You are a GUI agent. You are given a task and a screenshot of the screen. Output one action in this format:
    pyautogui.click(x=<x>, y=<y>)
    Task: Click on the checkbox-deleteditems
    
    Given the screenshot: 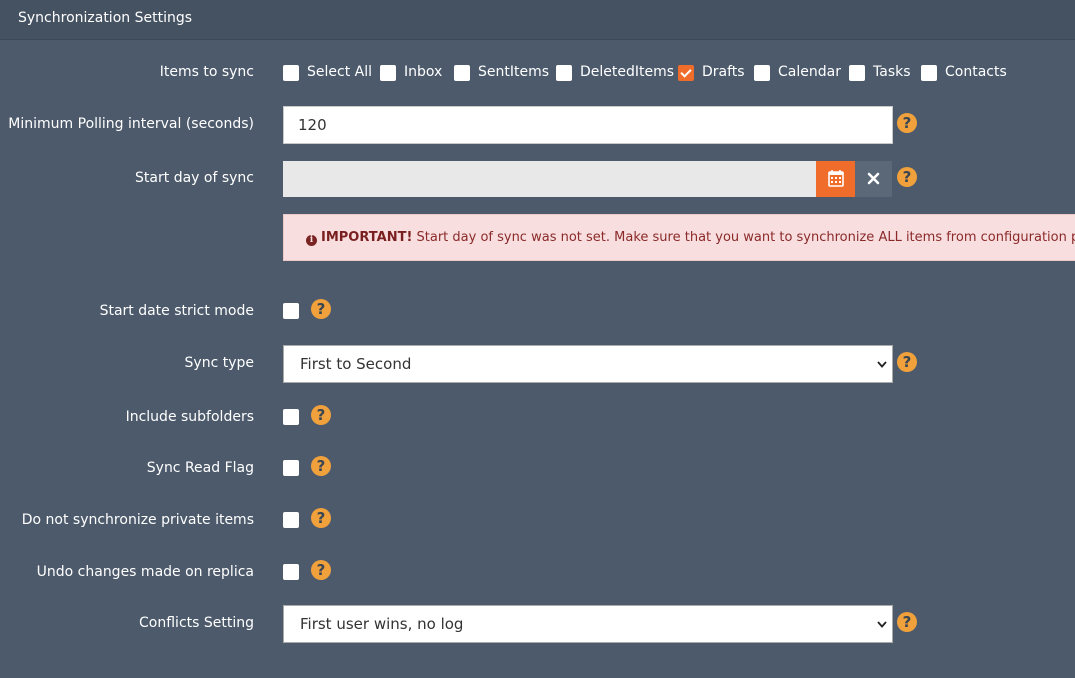 What is the action you would take?
    pyautogui.click(x=564, y=73)
    